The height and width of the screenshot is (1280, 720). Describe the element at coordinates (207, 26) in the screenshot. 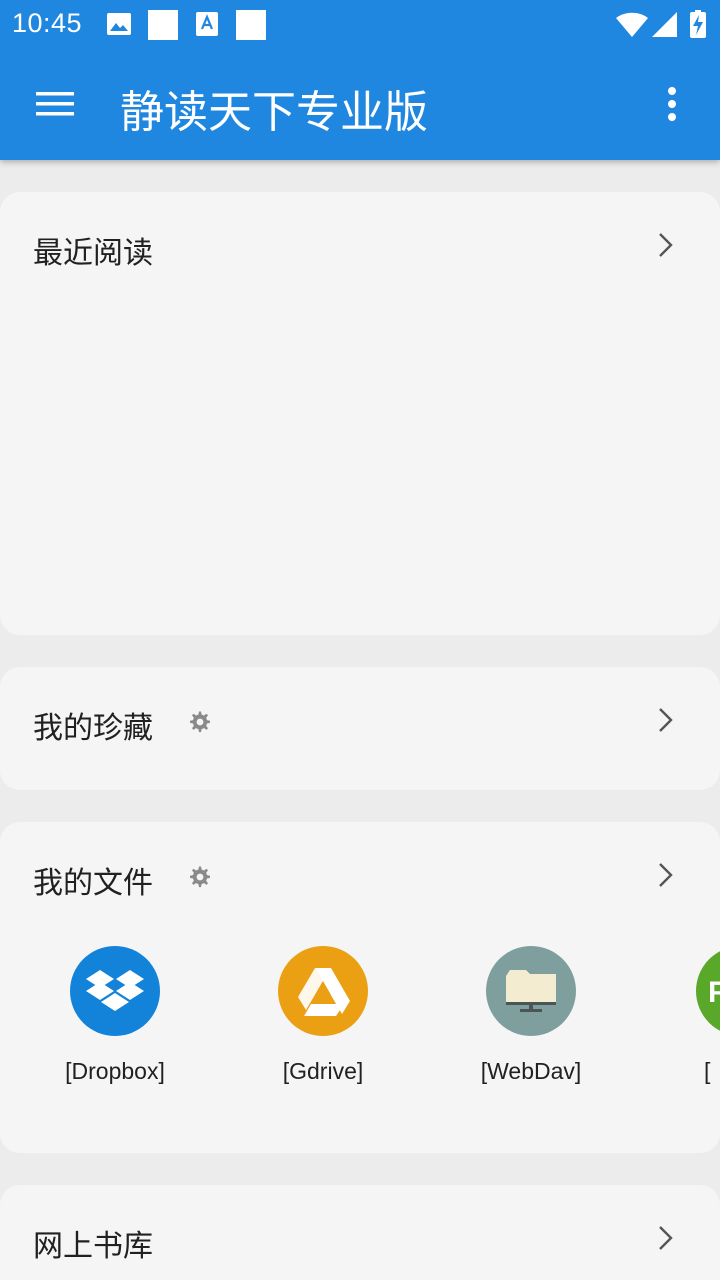

I see `font-icon` at that location.